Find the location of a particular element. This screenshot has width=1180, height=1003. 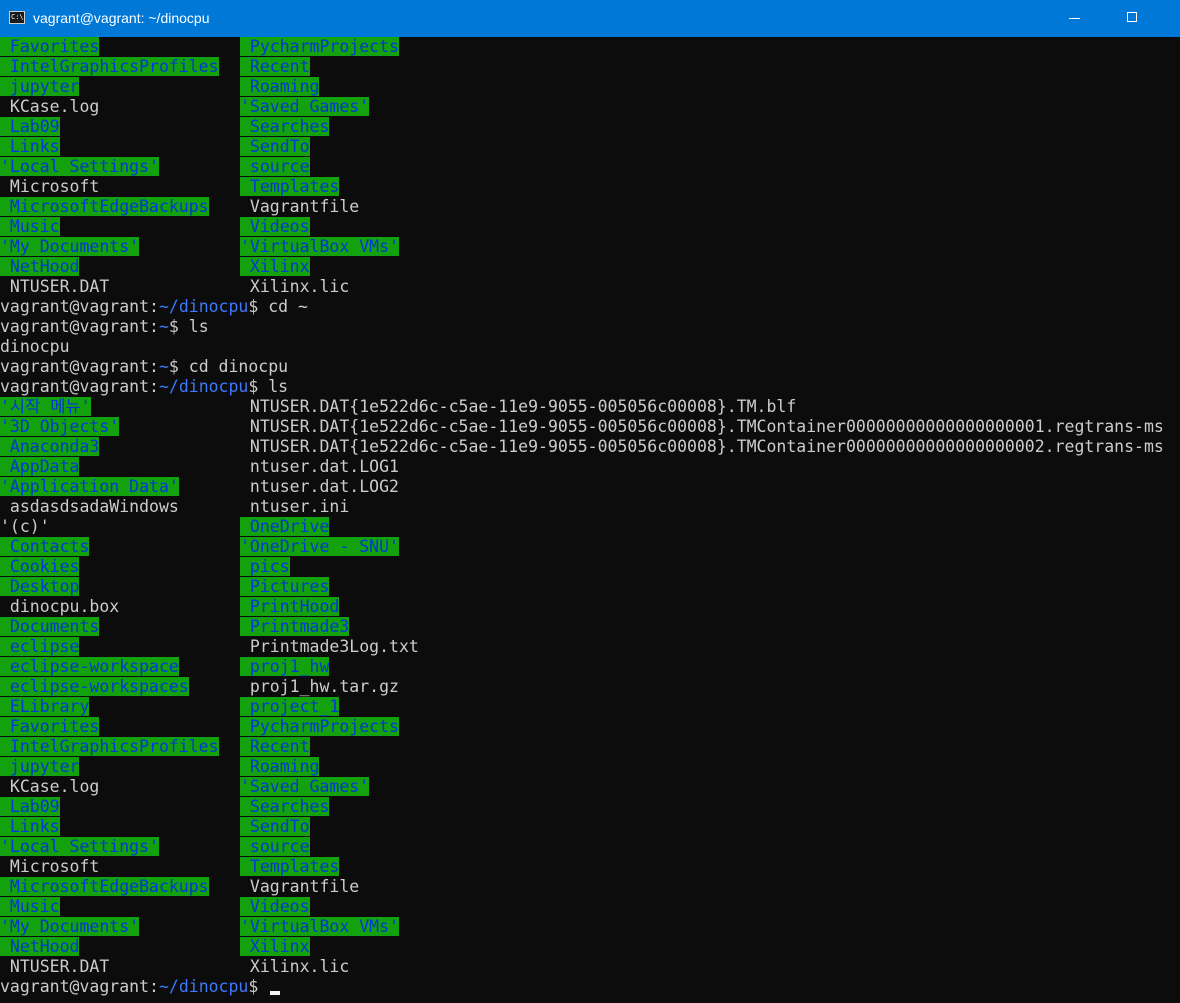

ls-entry-dir: SendTo is located at coordinates (275, 146).